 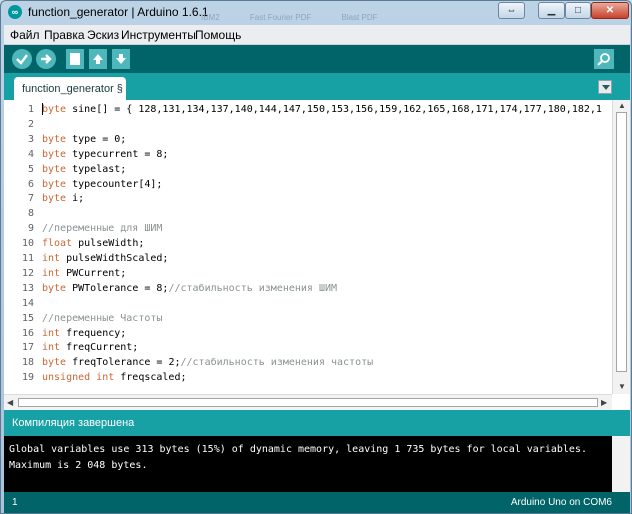 I want to click on scroll-up-icon: ▲, so click(x=622, y=106).